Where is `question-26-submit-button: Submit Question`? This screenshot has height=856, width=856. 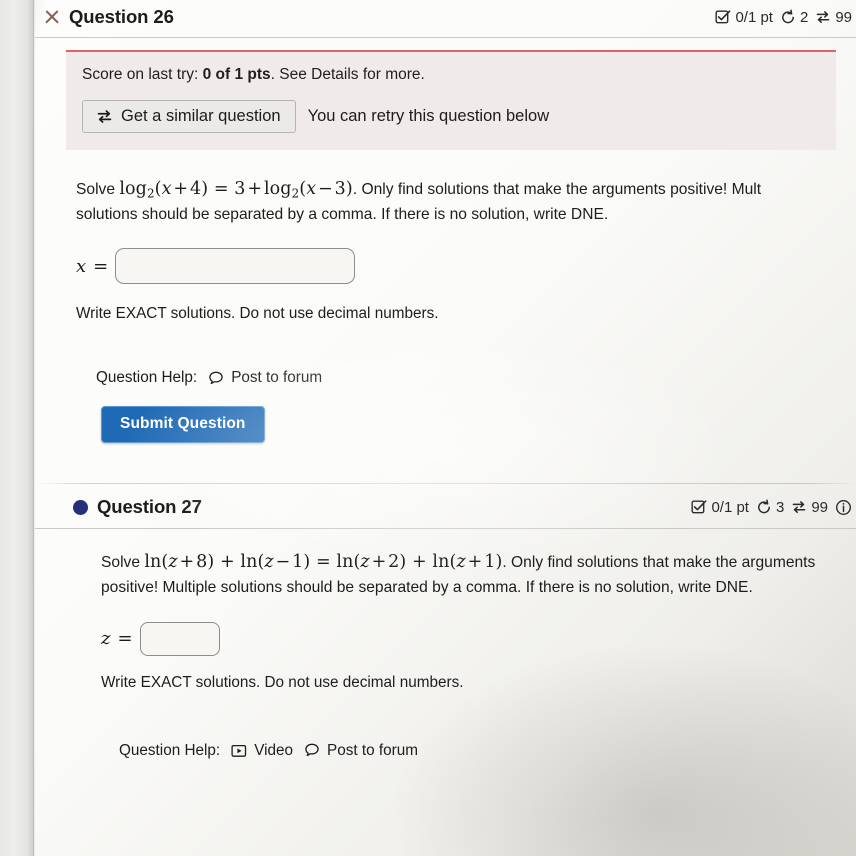 question-26-submit-button: Submit Question is located at coordinates (183, 425).